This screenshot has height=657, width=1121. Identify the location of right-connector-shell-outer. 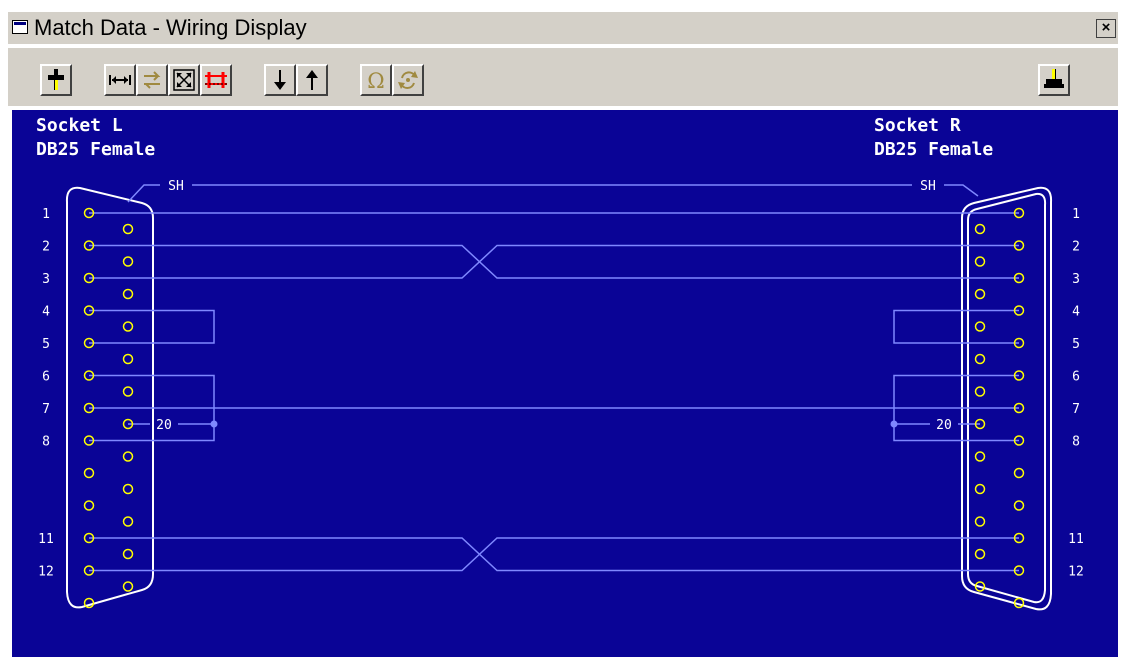
(1007, 398).